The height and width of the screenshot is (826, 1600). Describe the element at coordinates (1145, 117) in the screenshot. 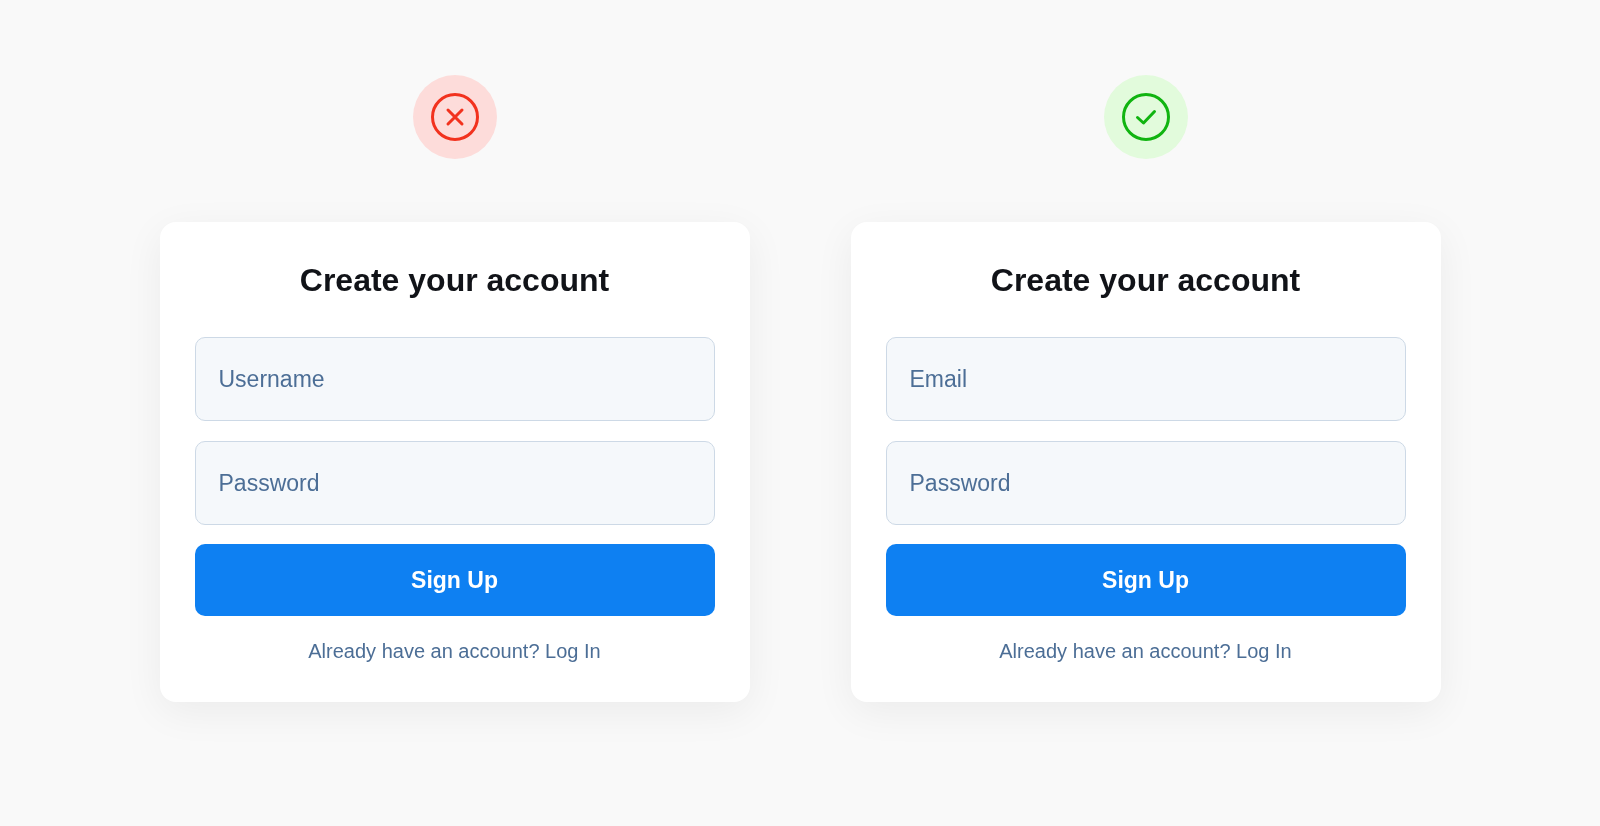

I see `check-circle-icon` at that location.